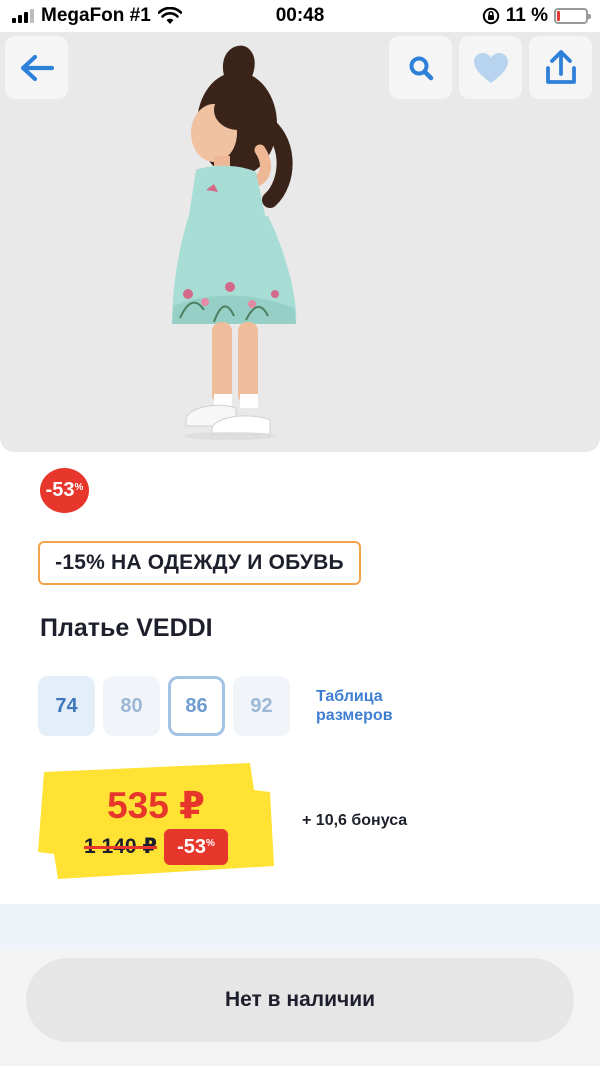 The width and height of the screenshot is (600, 1066). I want to click on heart-icon, so click(490, 67).